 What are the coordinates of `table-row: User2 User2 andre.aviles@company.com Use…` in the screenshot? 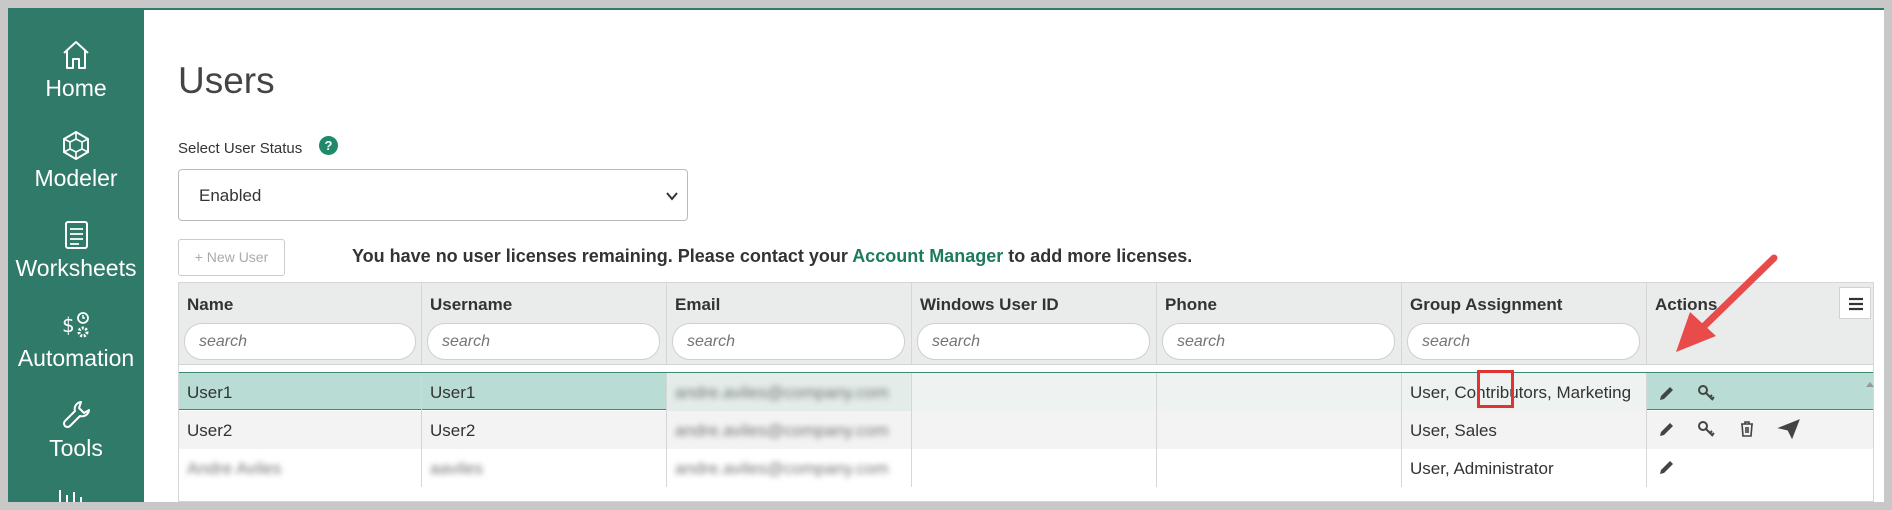 It's located at (1026, 430).